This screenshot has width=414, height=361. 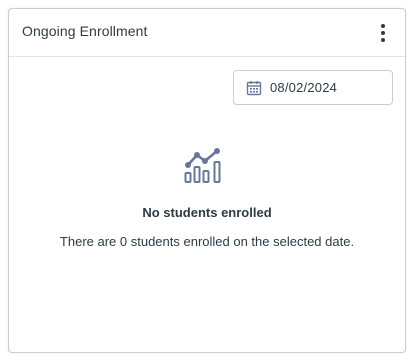 What do you see at coordinates (304, 87) in the screenshot?
I see `date-value: 08/02/2024` at bounding box center [304, 87].